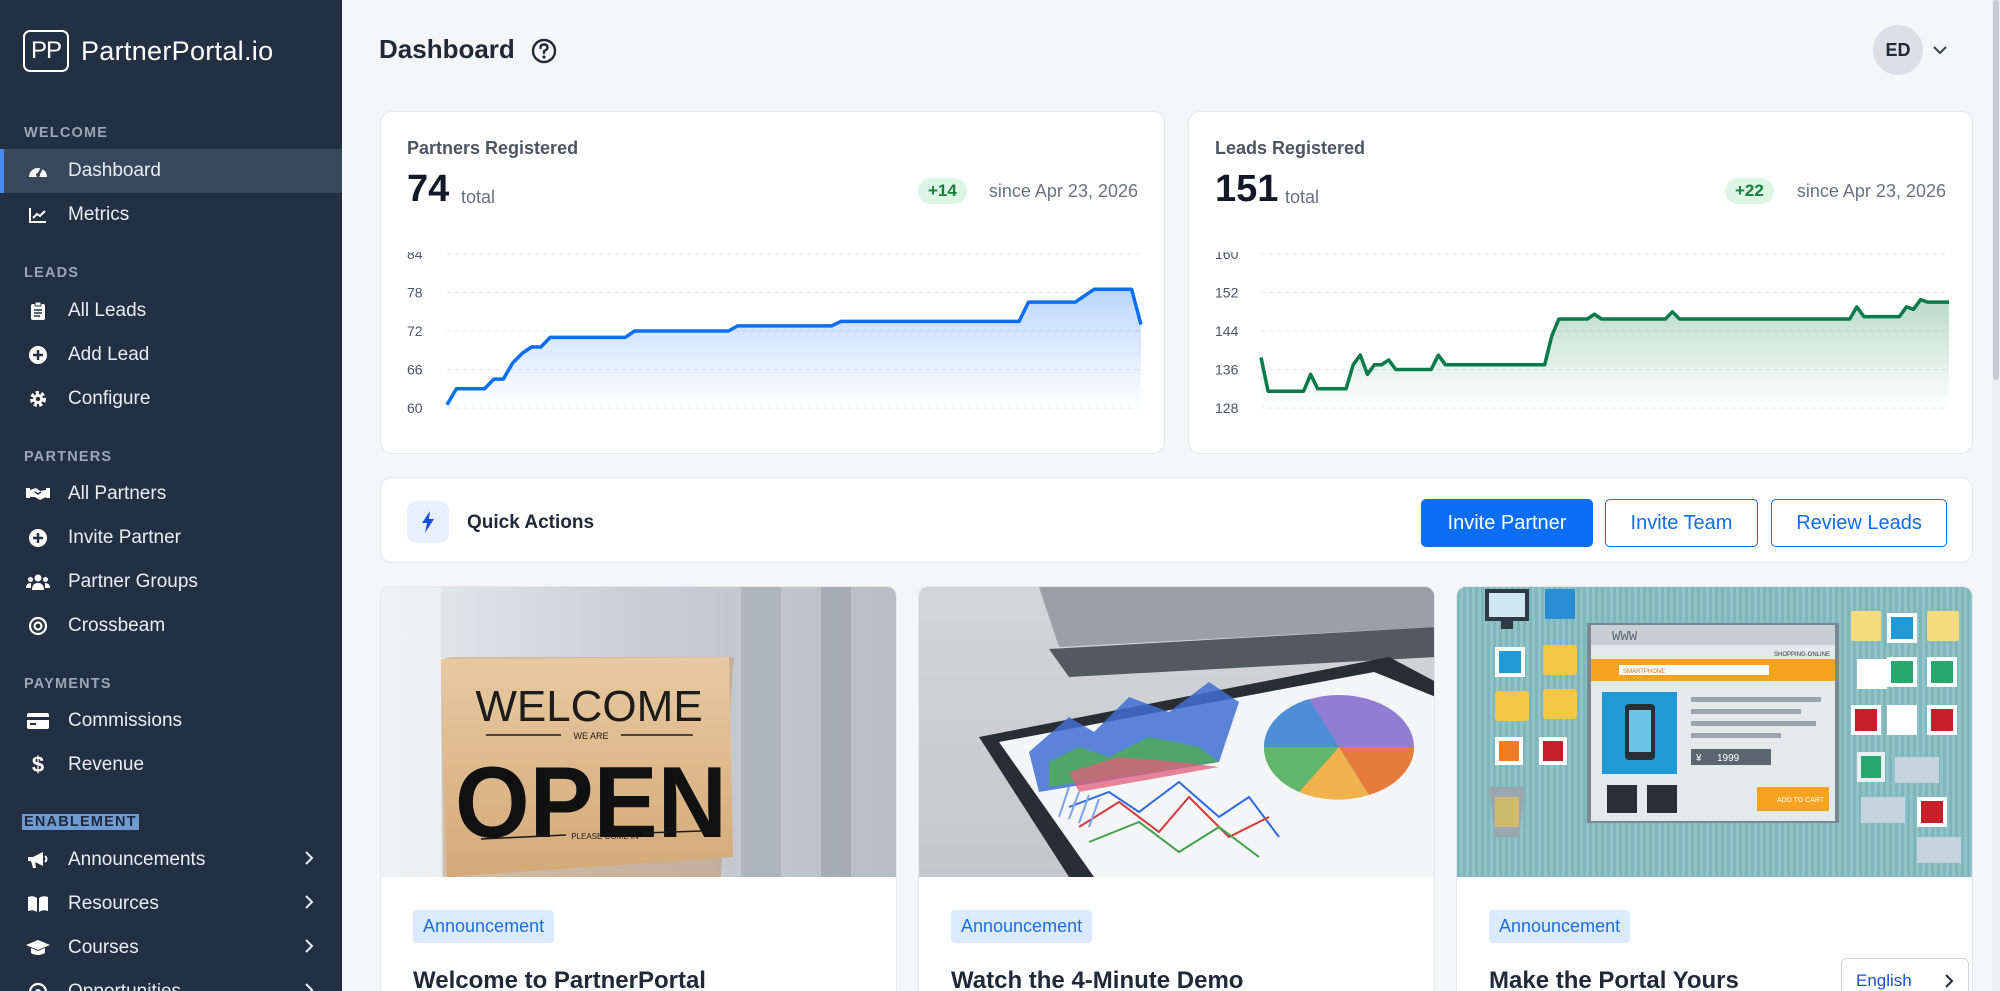 The width and height of the screenshot is (2000, 991). What do you see at coordinates (1176, 732) in the screenshot?
I see `tablet-charts-image` at bounding box center [1176, 732].